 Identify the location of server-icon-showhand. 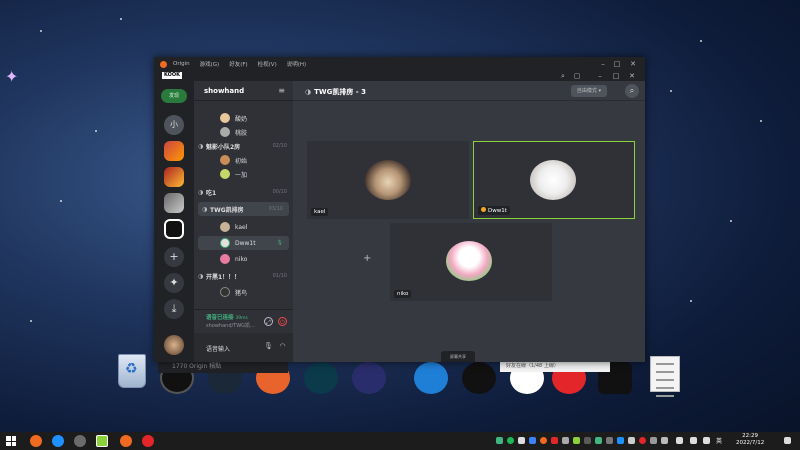
(174, 229).